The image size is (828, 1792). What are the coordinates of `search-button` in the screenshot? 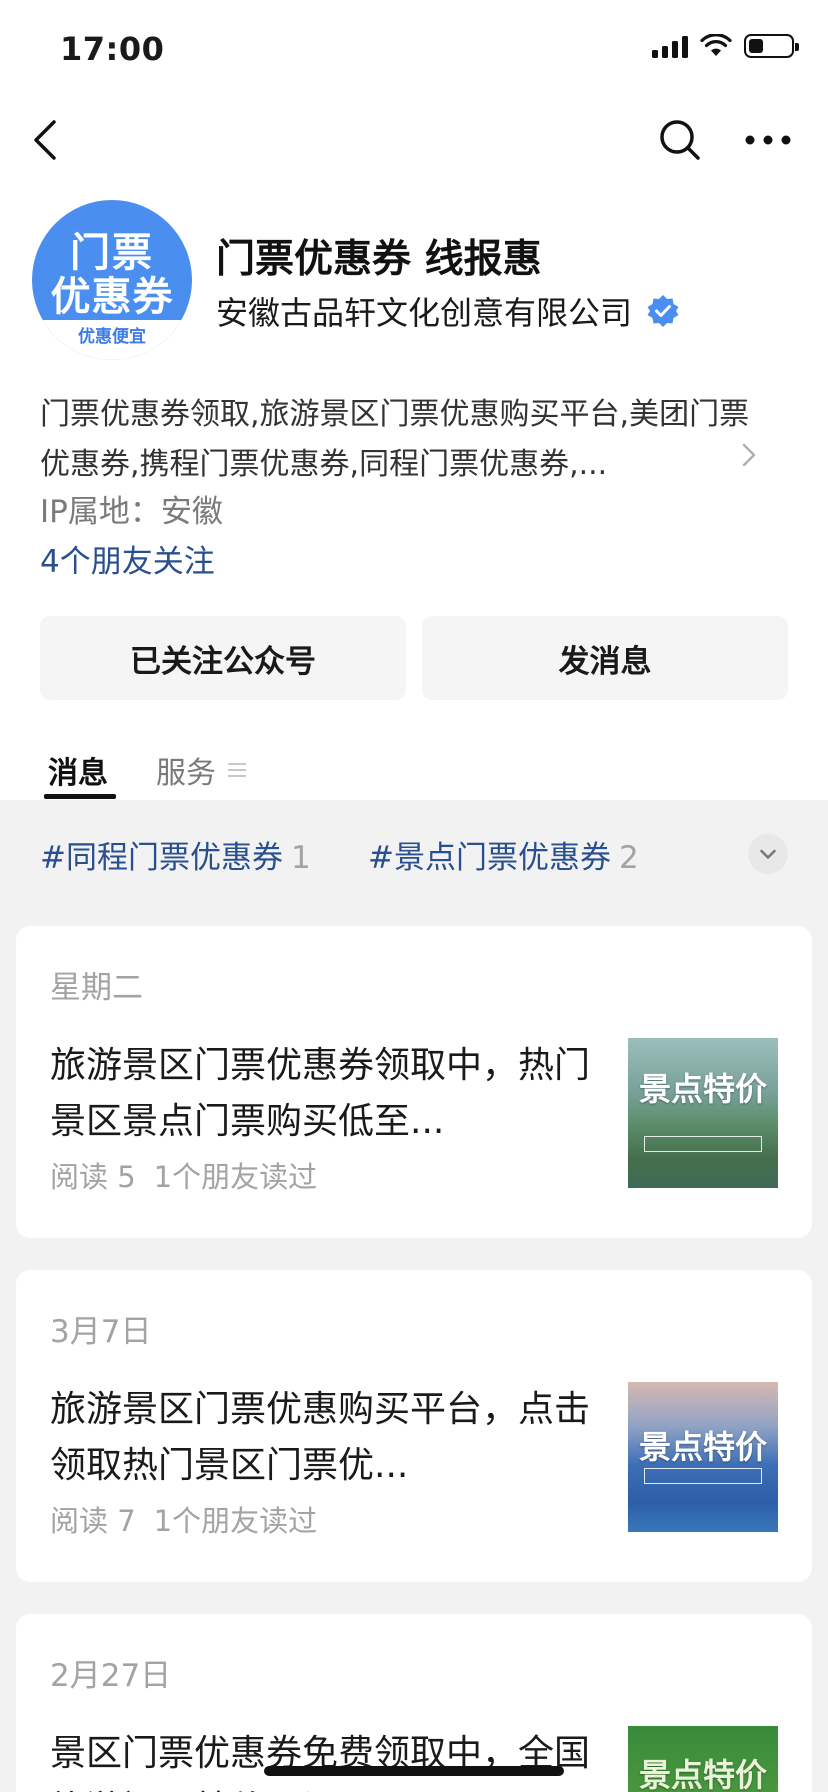 It's located at (680, 140).